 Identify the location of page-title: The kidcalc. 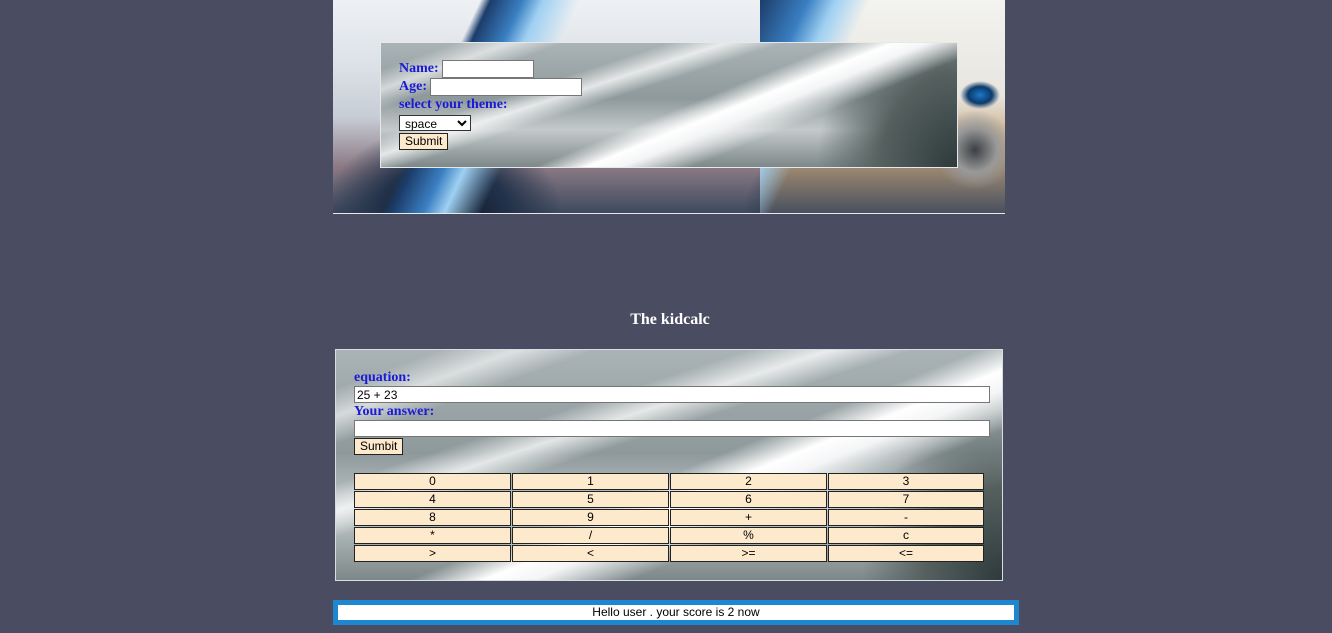
(670, 319).